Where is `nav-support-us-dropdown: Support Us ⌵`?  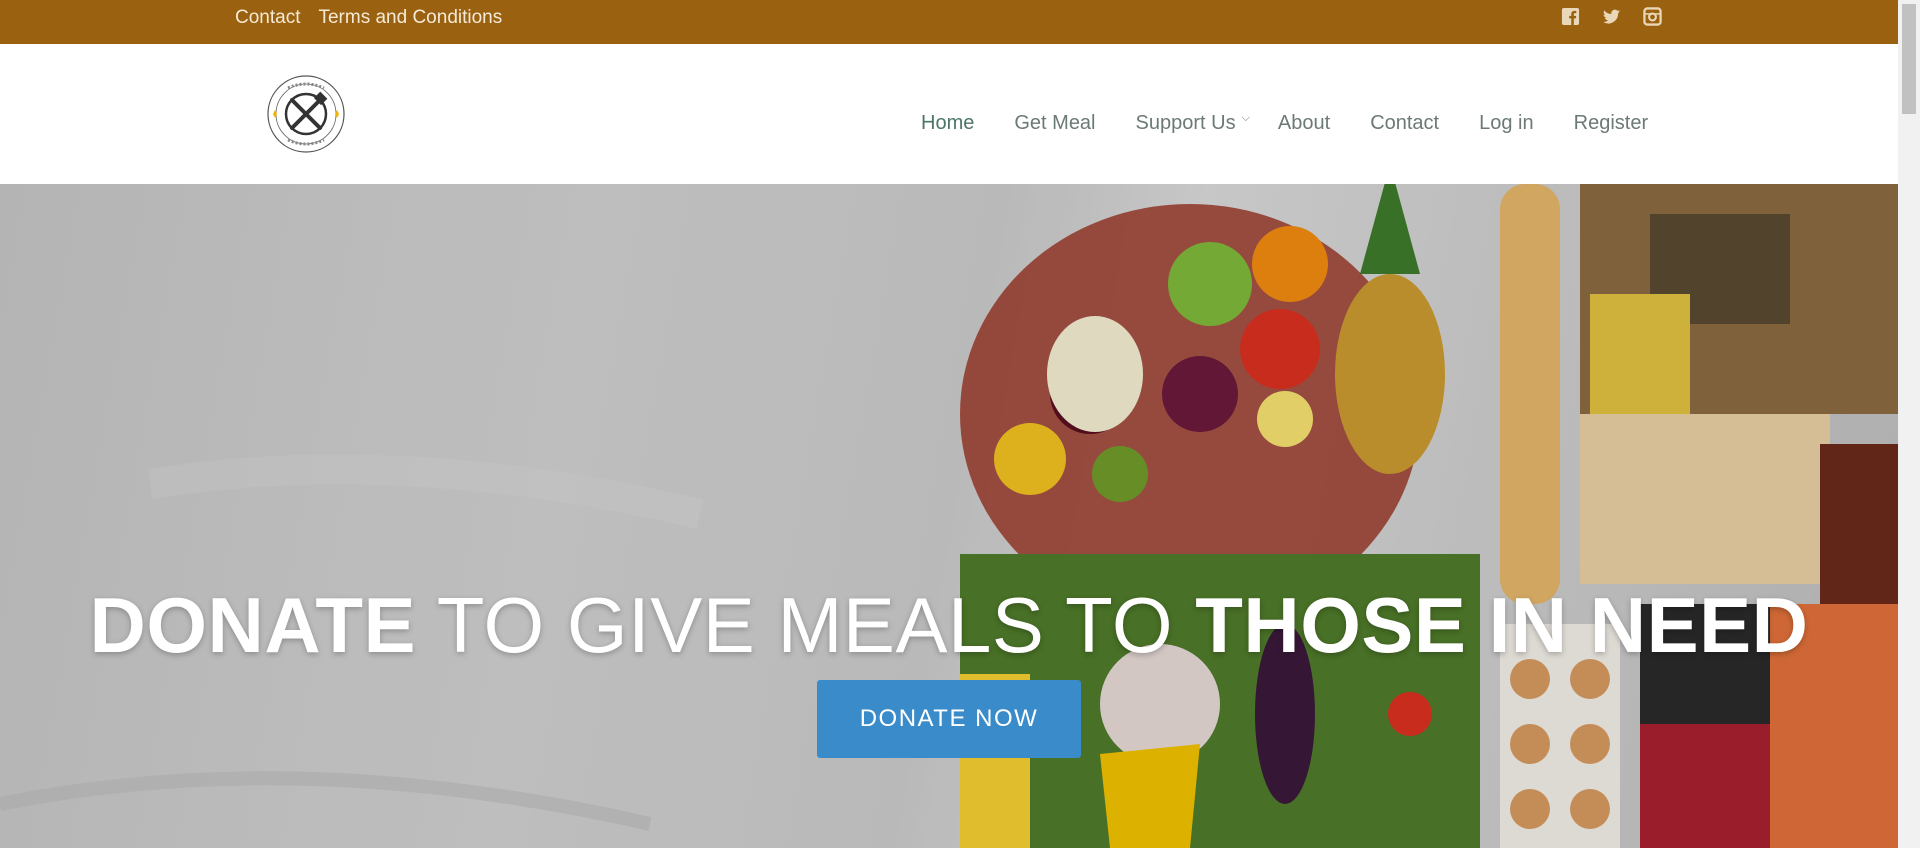 nav-support-us-dropdown: Support Us ⌵ is located at coordinates (1193, 123).